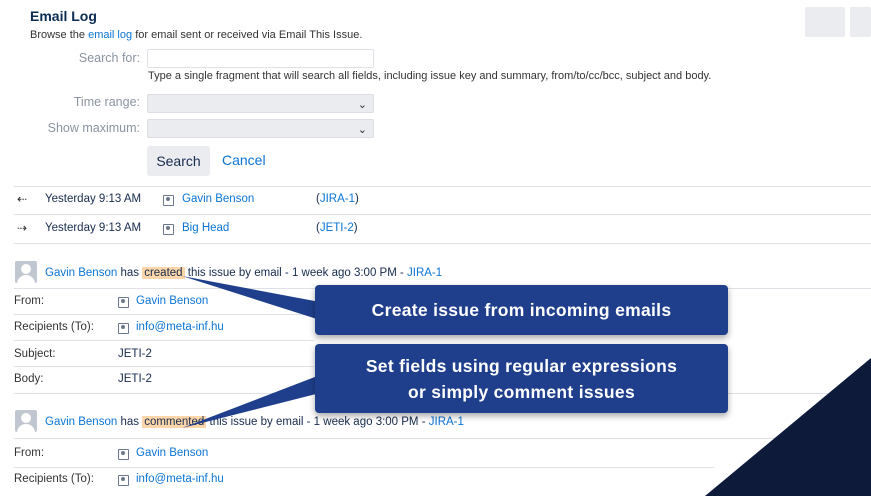  What do you see at coordinates (521, 391) in the screenshot?
I see `callout-line-2: or simply comment issues` at bounding box center [521, 391].